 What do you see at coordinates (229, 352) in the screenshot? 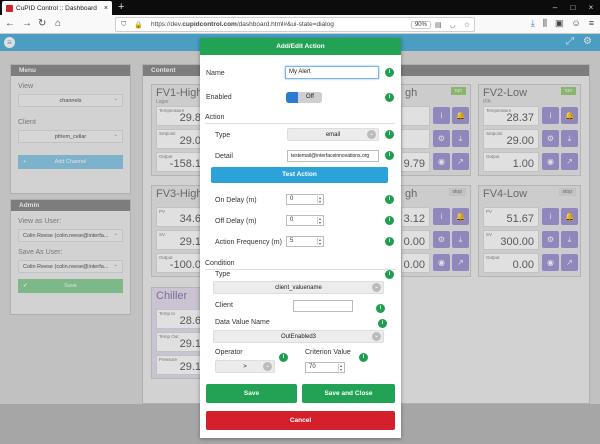
I see `operator-label: Operator` at bounding box center [229, 352].